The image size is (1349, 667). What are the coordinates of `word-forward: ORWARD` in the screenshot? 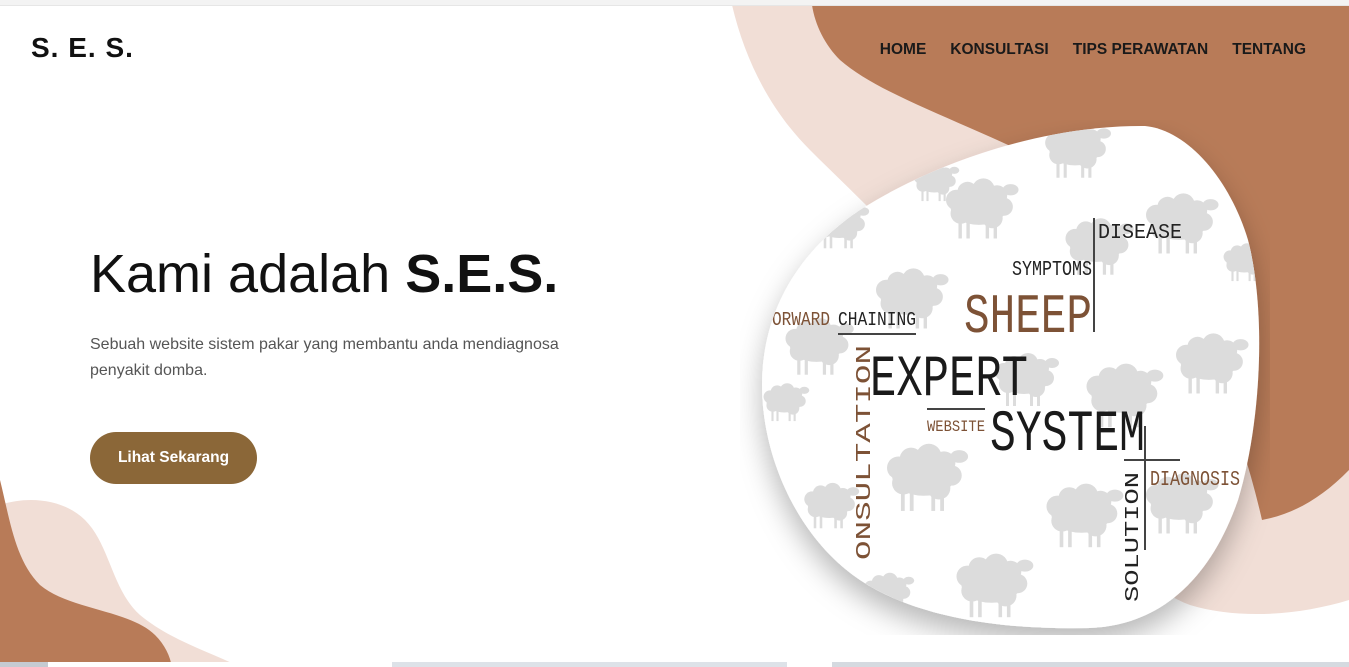 It's located at (801, 320).